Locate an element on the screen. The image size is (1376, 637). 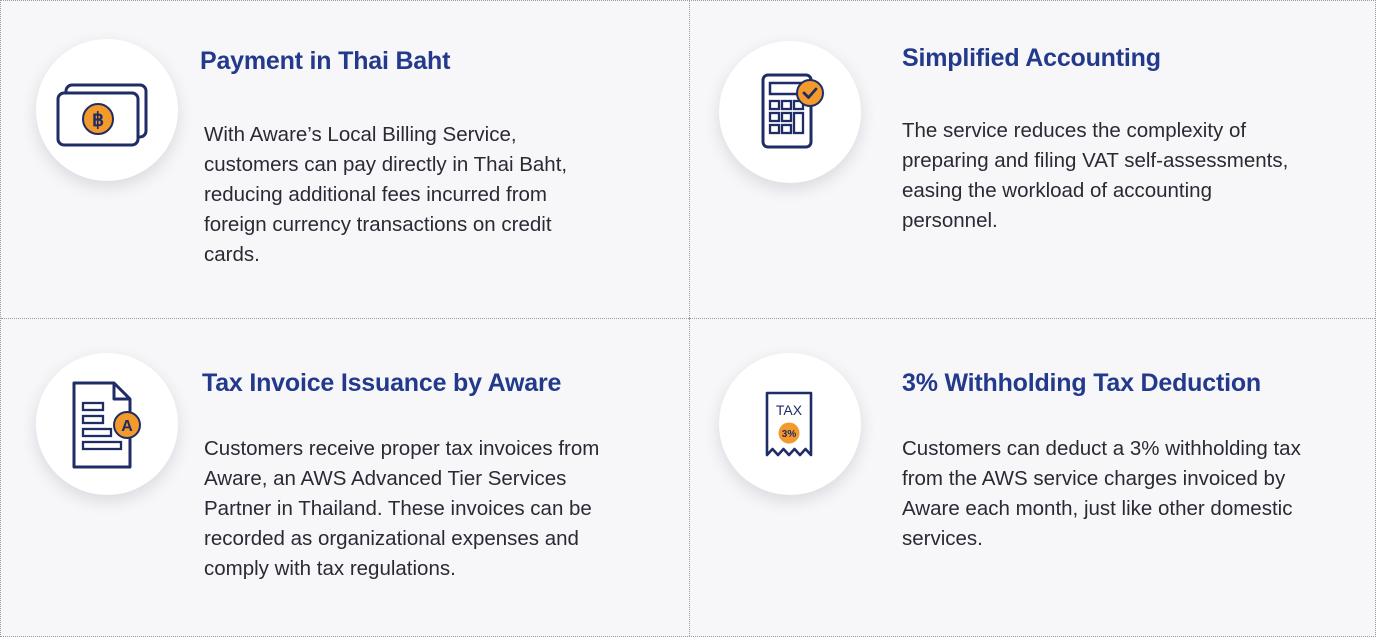
svg-text: A is located at coordinates (127, 426).